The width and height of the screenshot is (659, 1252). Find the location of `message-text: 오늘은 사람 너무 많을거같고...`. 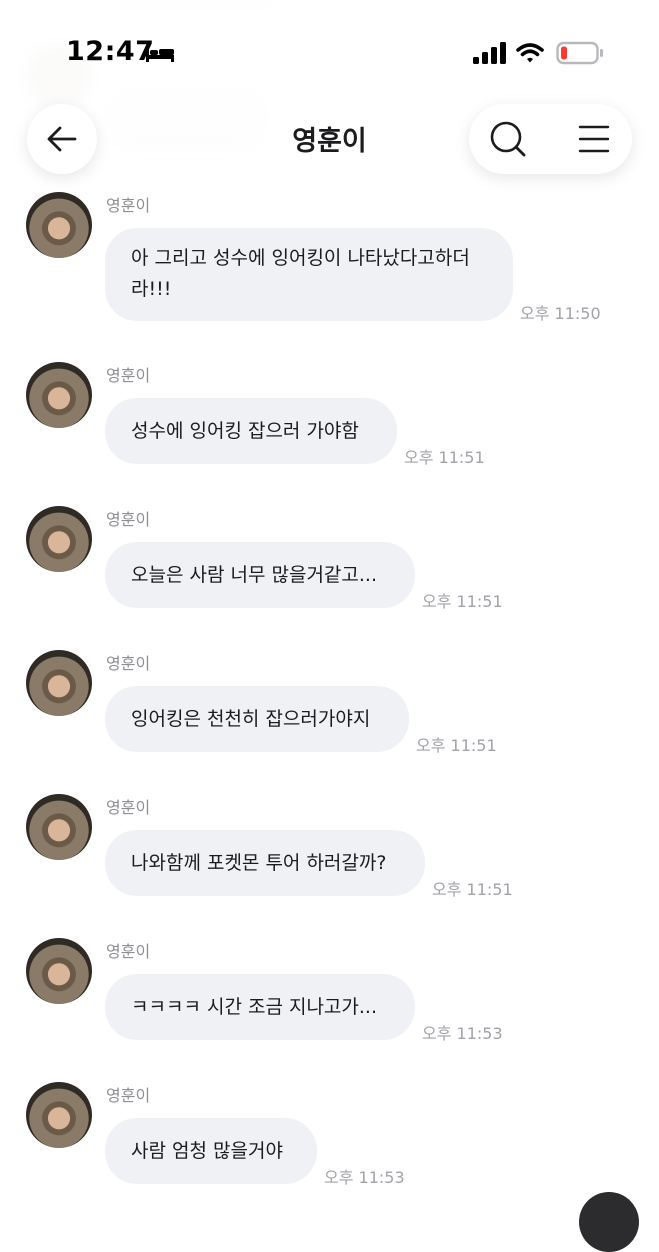

message-text: 오늘은 사람 너무 많을거같고... is located at coordinates (254, 575).